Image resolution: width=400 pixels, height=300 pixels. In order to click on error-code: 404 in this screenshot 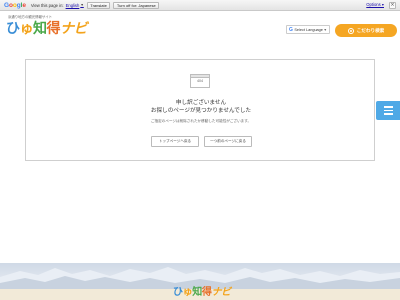, I will do `click(200, 81)`.